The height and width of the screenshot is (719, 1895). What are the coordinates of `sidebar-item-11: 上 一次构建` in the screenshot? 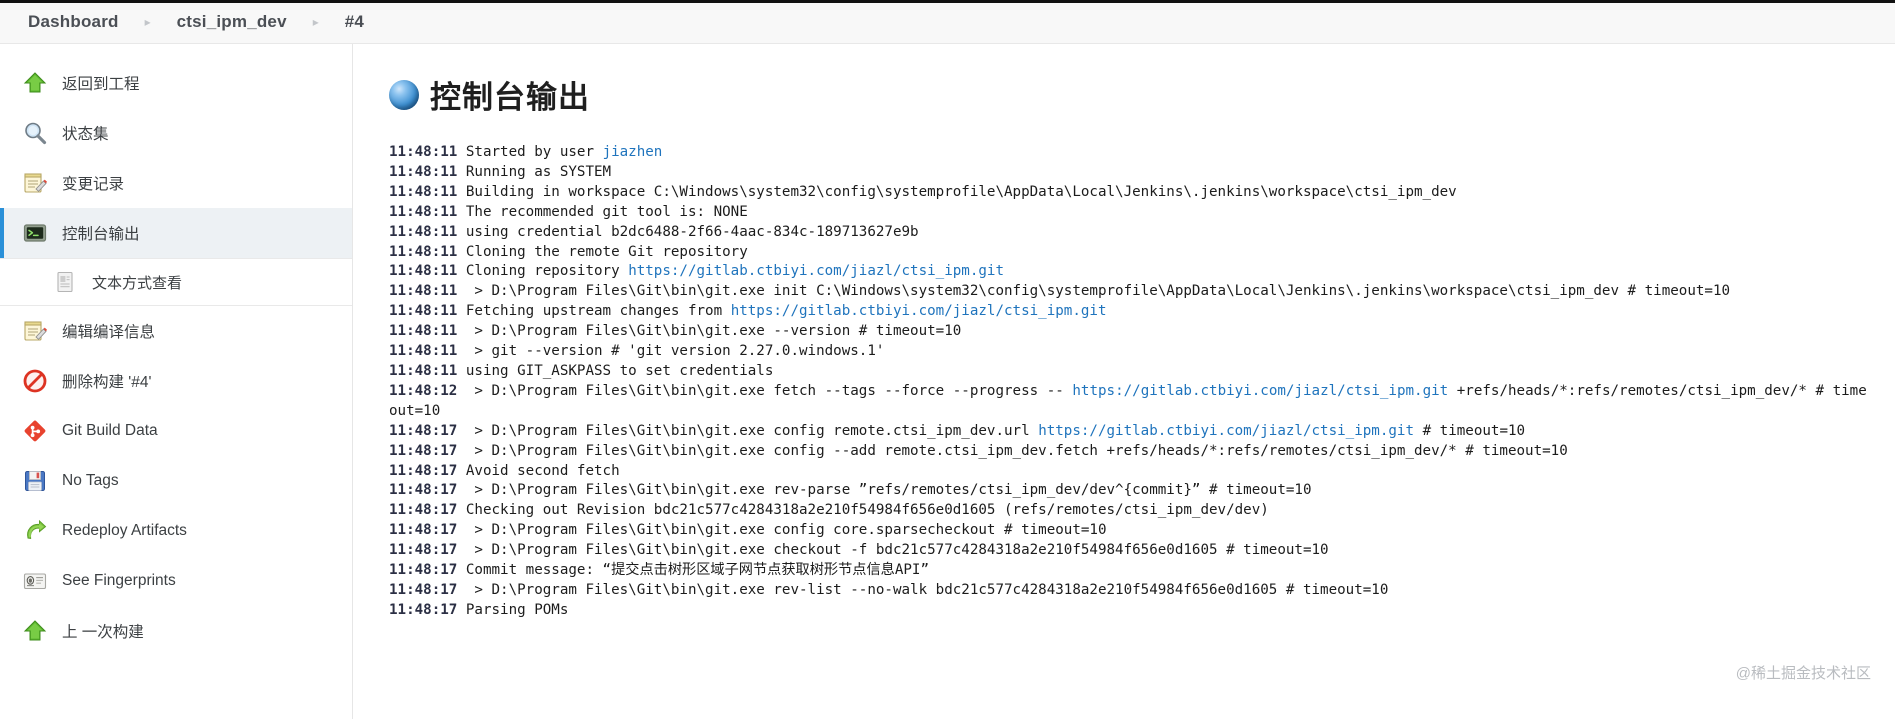 It's located at (176, 631).